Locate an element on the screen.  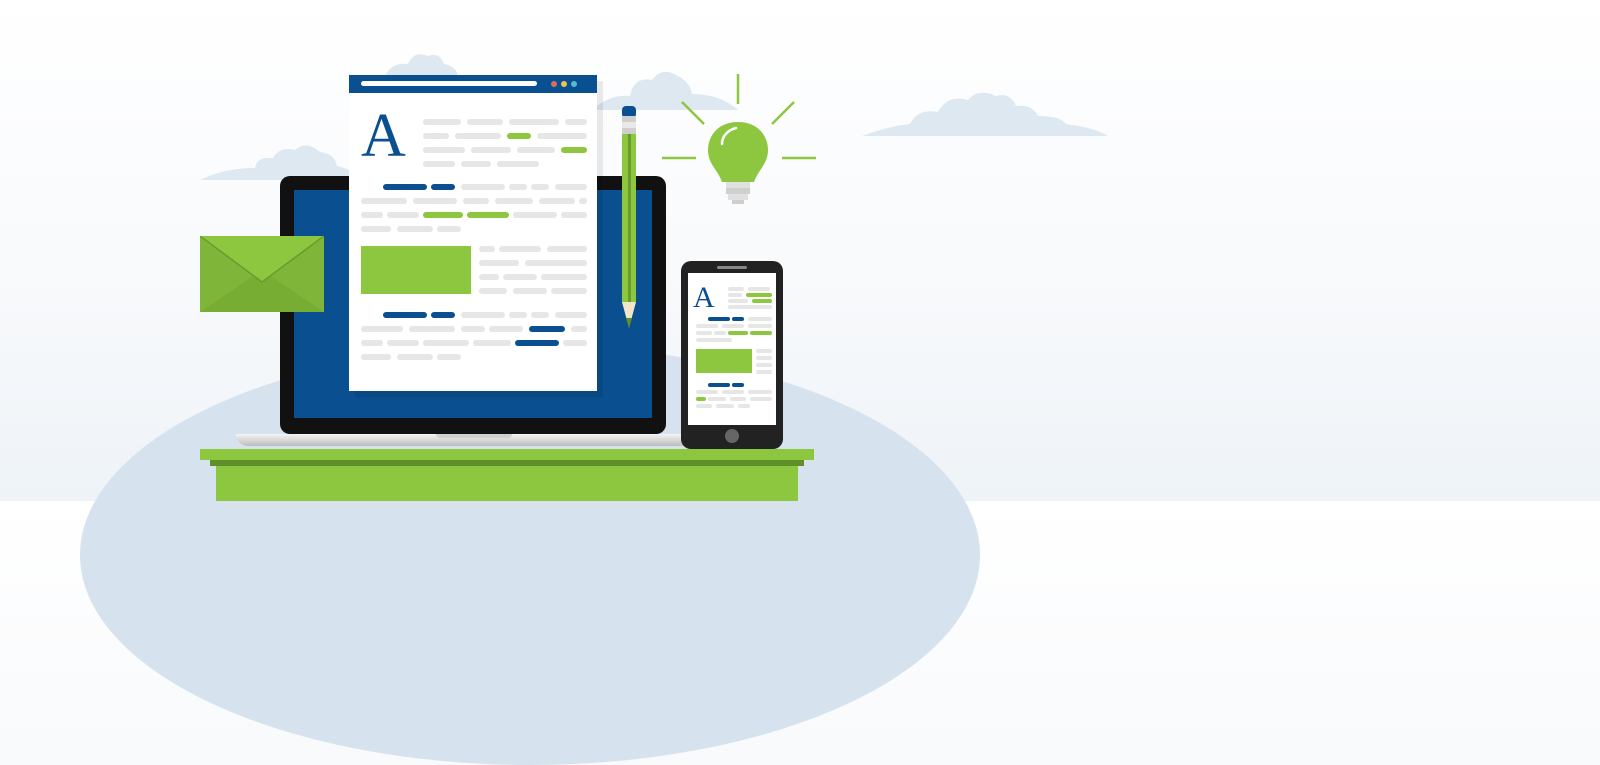
browser-window-icon: A is located at coordinates (473, 233).